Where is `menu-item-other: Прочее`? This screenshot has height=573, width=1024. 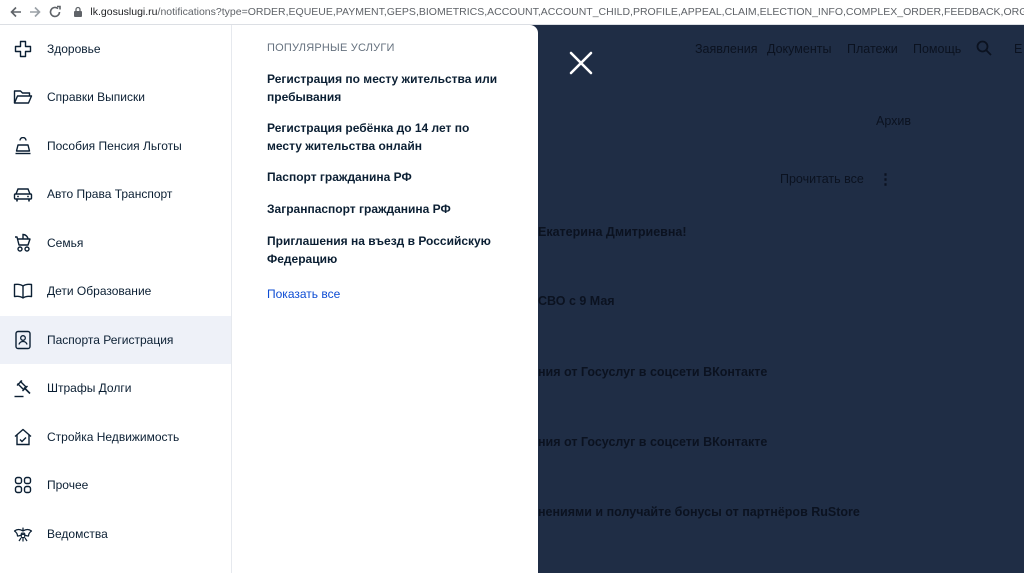 menu-item-other: Прочее is located at coordinates (115, 485).